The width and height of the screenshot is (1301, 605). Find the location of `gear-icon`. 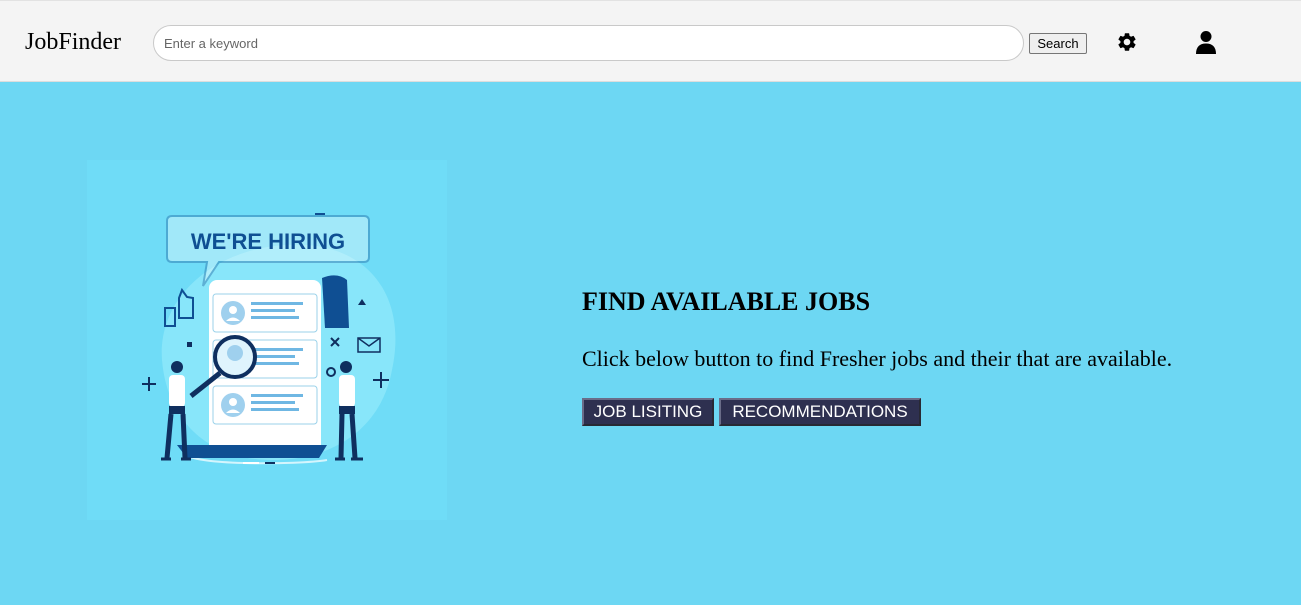

gear-icon is located at coordinates (1127, 42).